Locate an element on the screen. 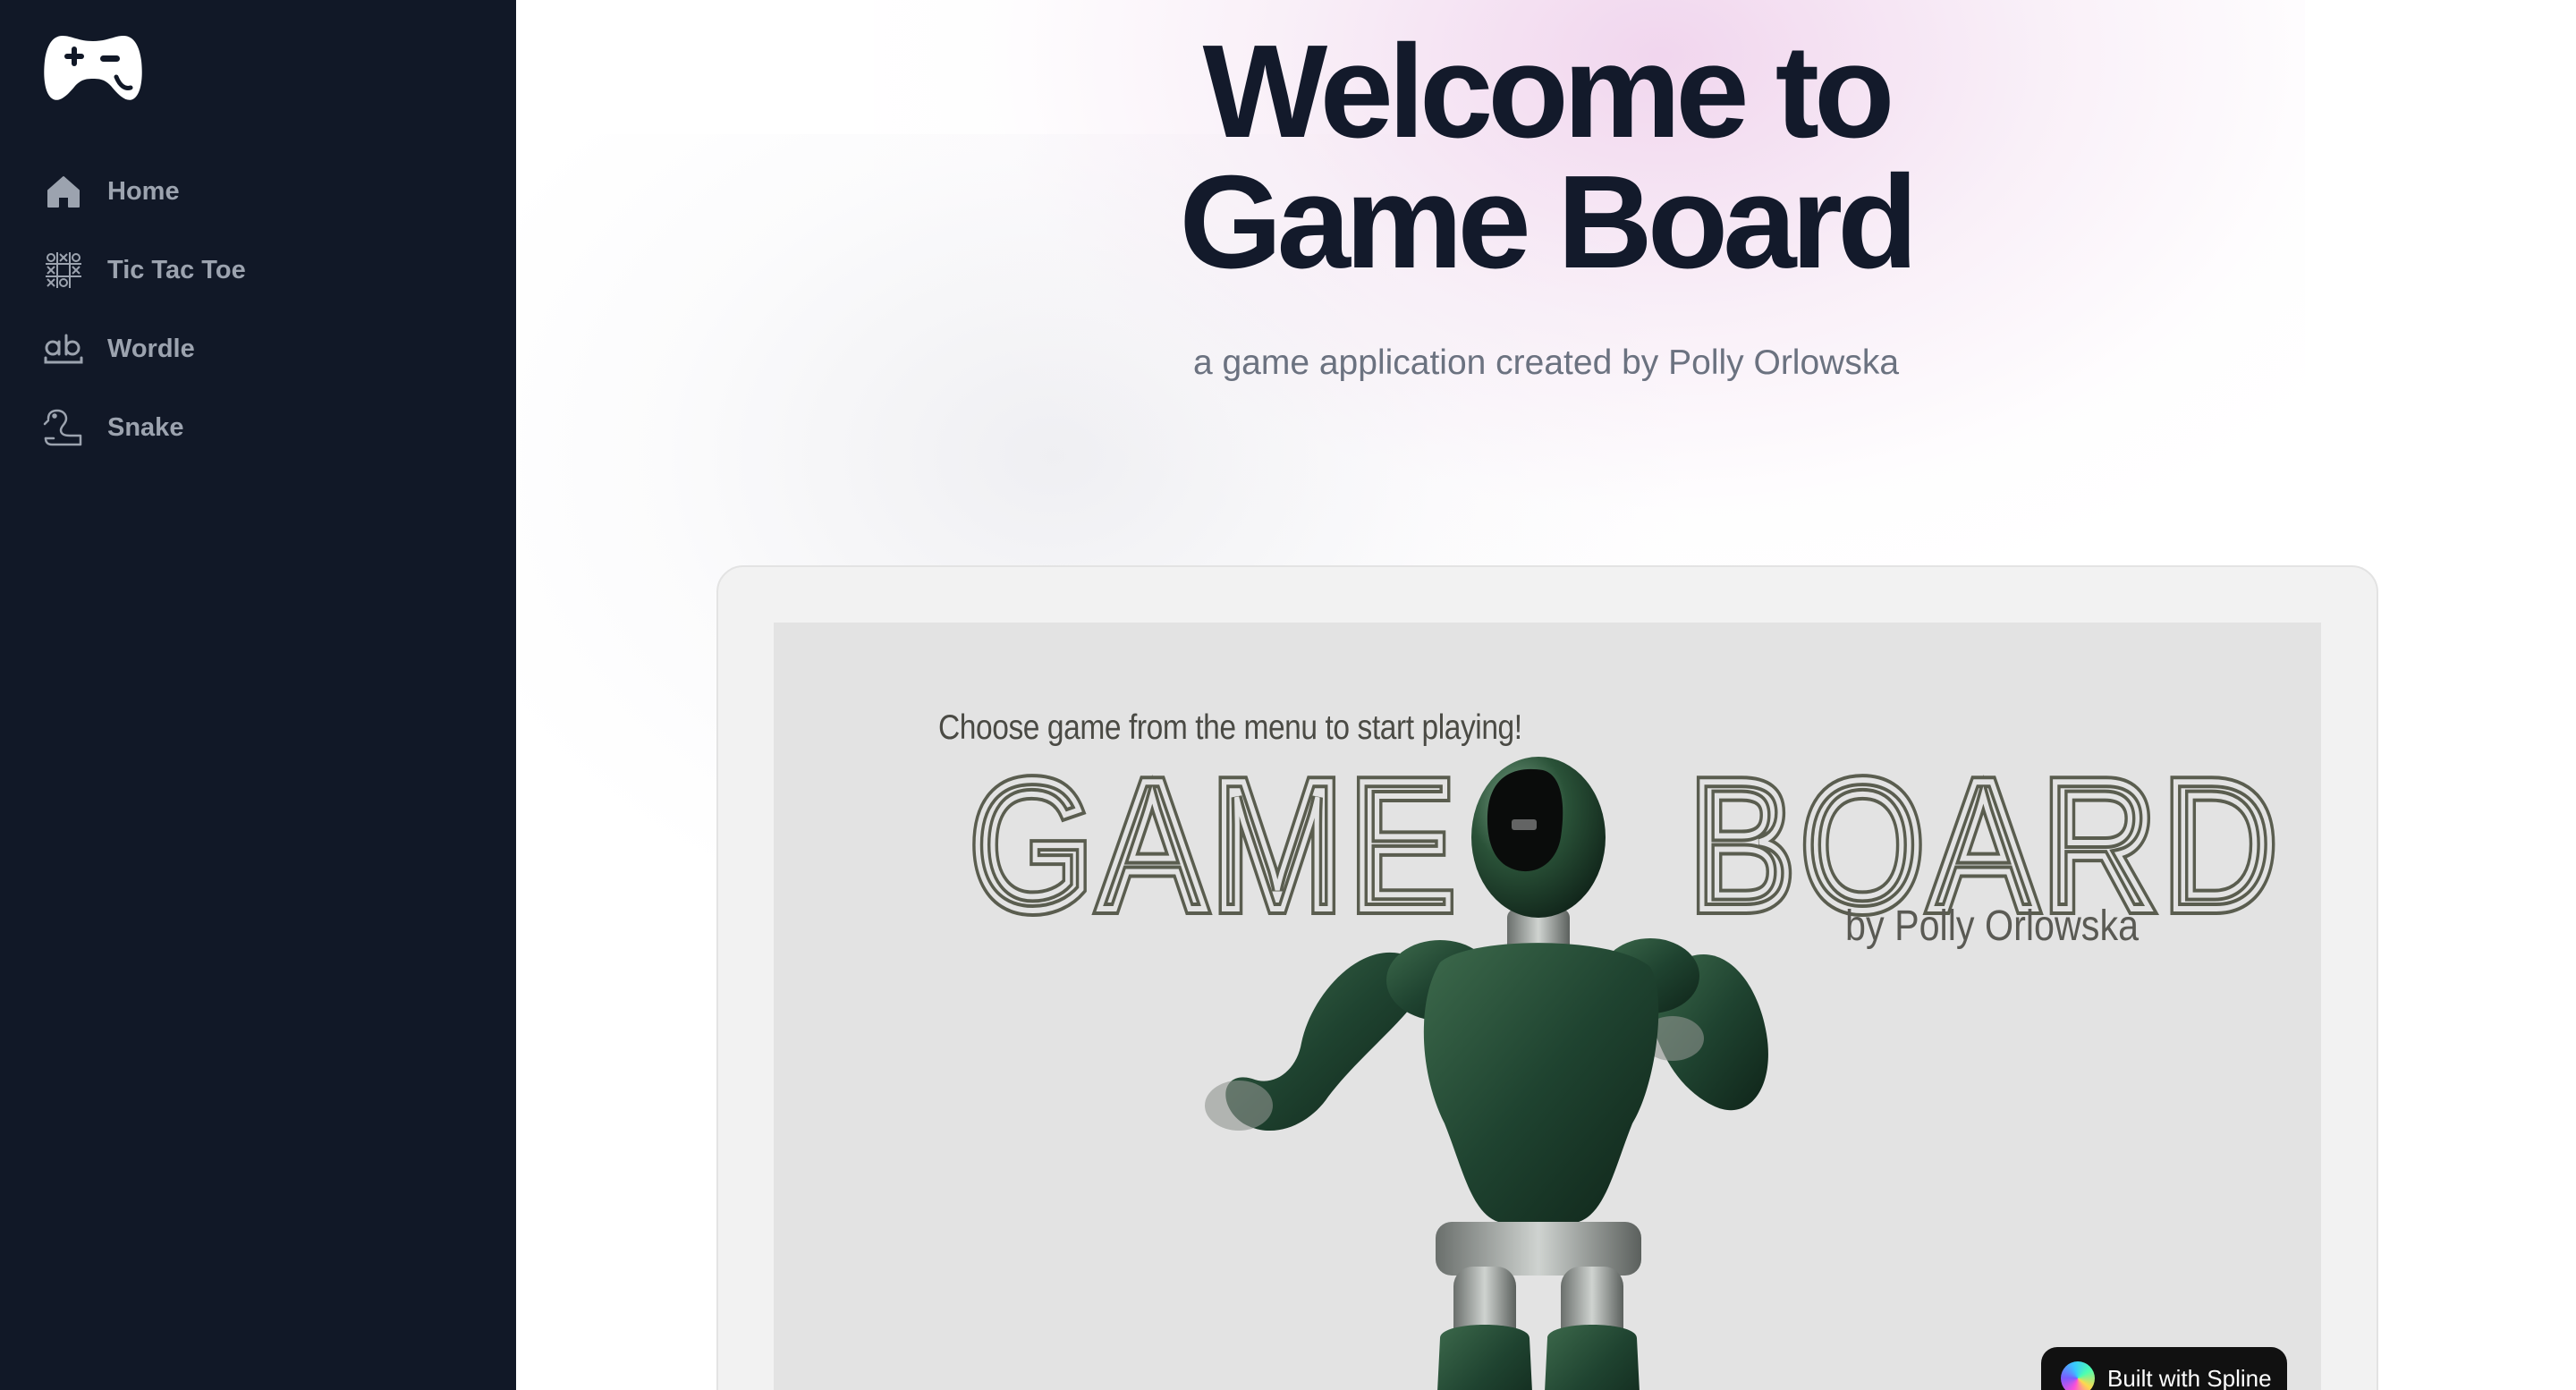 The width and height of the screenshot is (2576, 1390). sidebar-item-label: Home is located at coordinates (143, 191).